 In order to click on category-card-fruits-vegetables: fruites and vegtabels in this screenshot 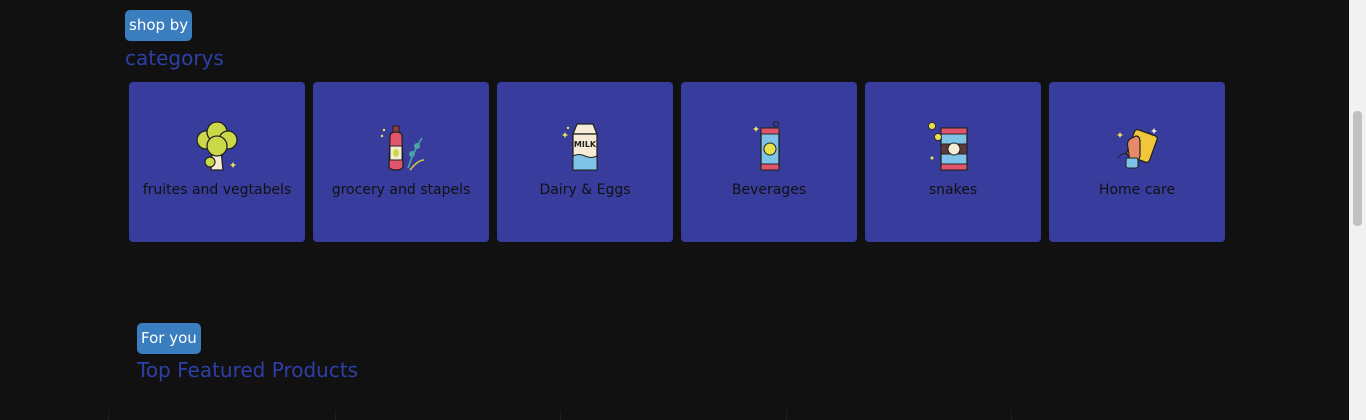, I will do `click(217, 162)`.